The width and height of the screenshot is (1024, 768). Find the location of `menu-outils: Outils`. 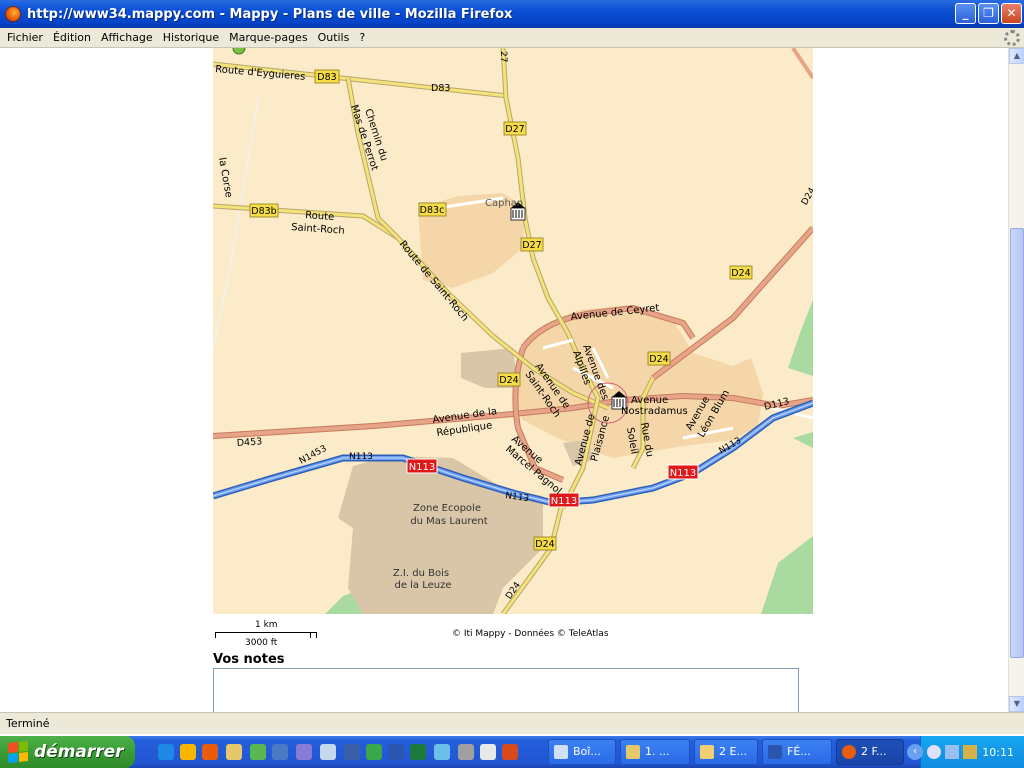

menu-outils: Outils is located at coordinates (334, 37).